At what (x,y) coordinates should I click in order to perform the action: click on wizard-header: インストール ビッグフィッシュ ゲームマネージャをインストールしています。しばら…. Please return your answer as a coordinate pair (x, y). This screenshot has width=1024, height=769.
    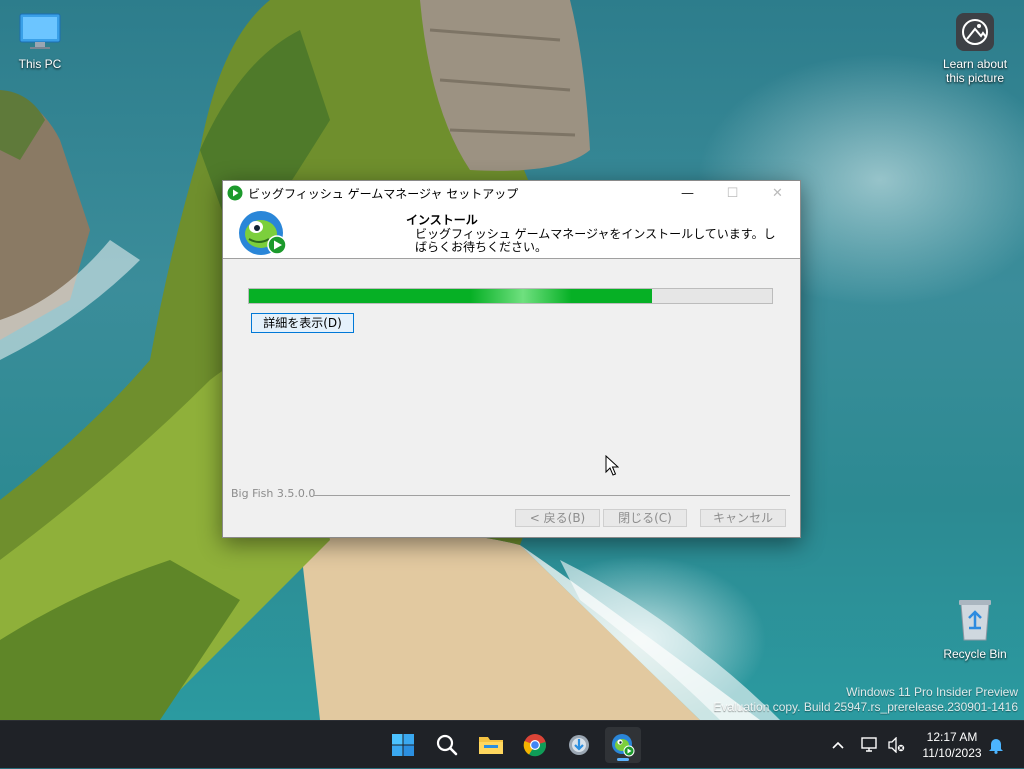
    Looking at the image, I should click on (511, 232).